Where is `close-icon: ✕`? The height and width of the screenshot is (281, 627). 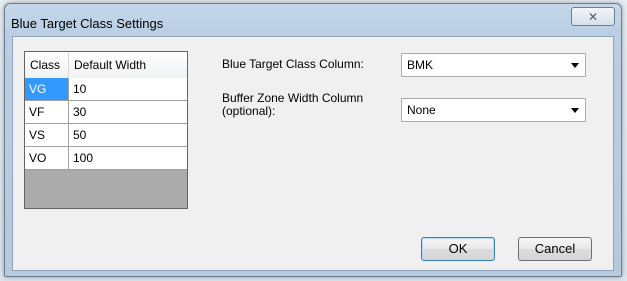
close-icon: ✕ is located at coordinates (593, 16).